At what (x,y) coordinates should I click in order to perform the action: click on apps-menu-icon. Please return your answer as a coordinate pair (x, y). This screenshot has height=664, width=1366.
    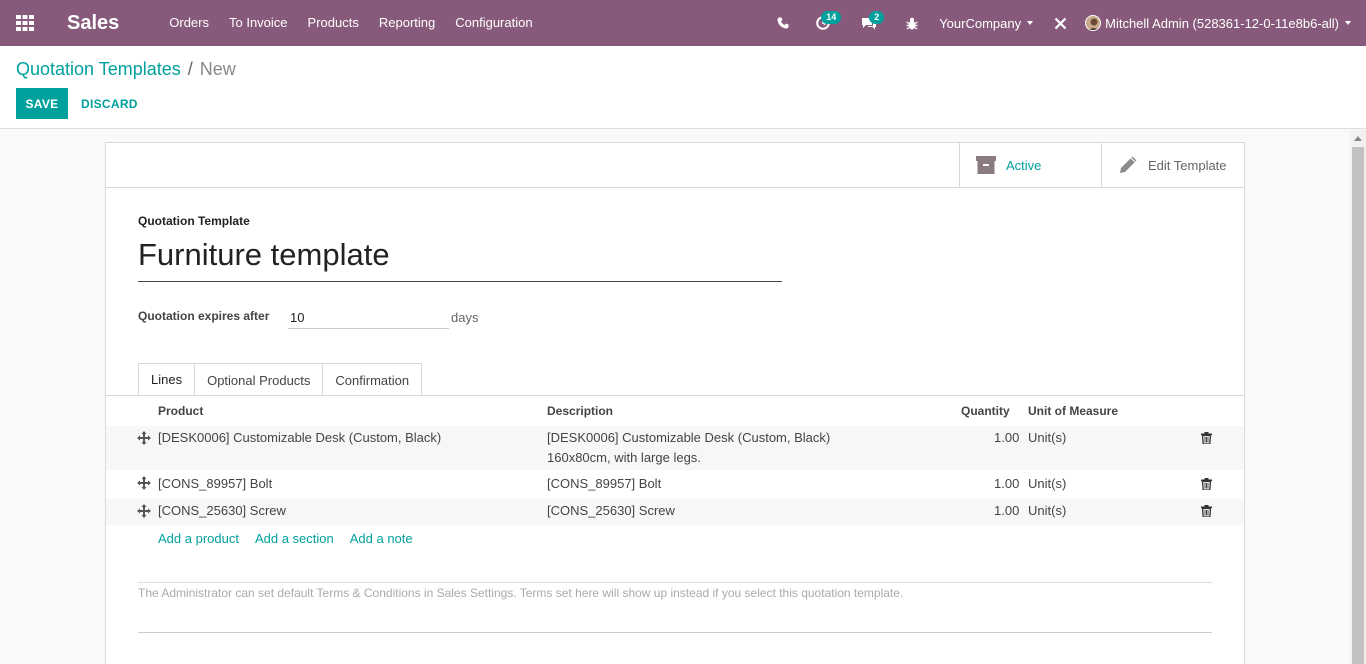
    Looking at the image, I should click on (25, 23).